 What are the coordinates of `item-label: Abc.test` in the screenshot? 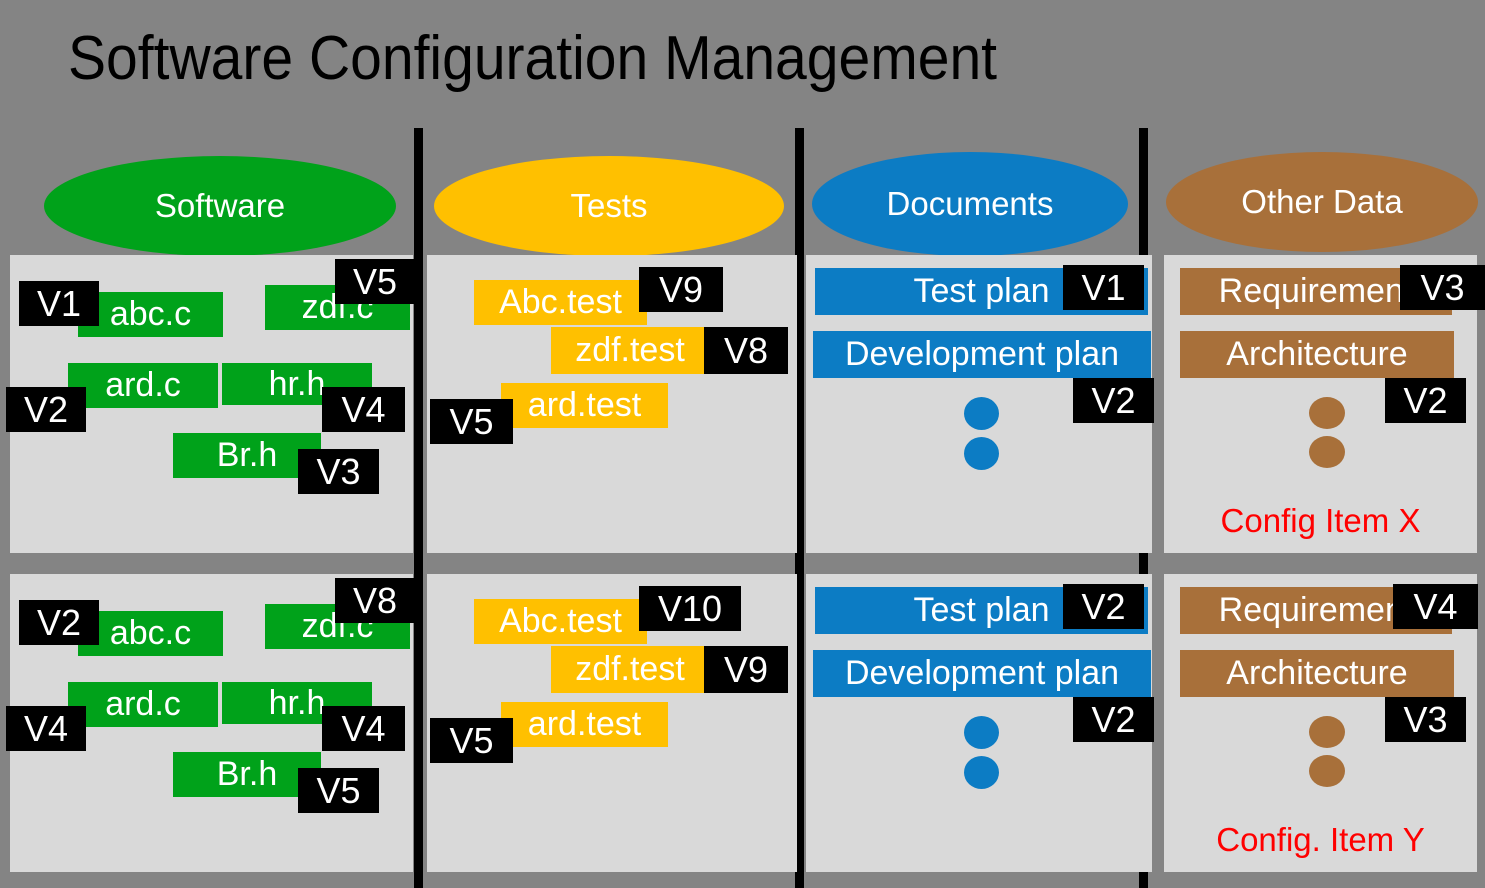 It's located at (560, 621).